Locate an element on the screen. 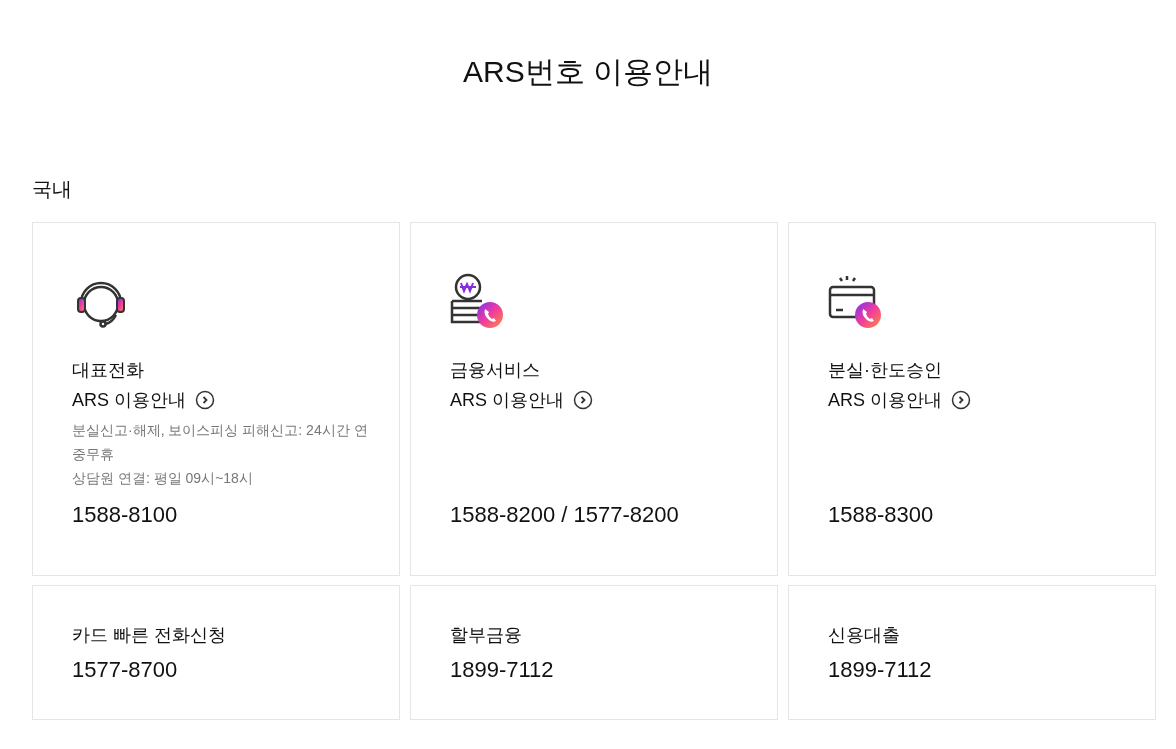 This screenshot has height=749, width=1176. card-title: 분실·한도승인 is located at coordinates (885, 370).